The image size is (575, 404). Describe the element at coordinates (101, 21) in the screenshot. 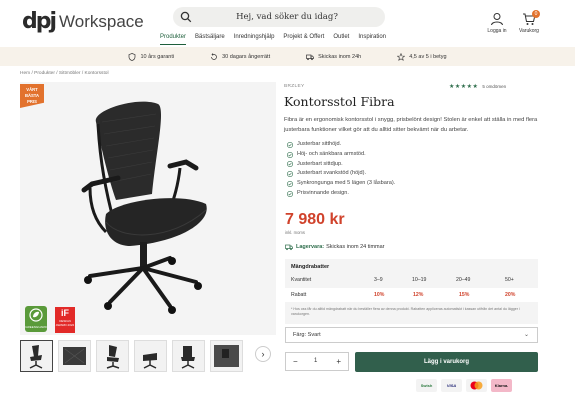

I see `logo-text: Workspace` at that location.